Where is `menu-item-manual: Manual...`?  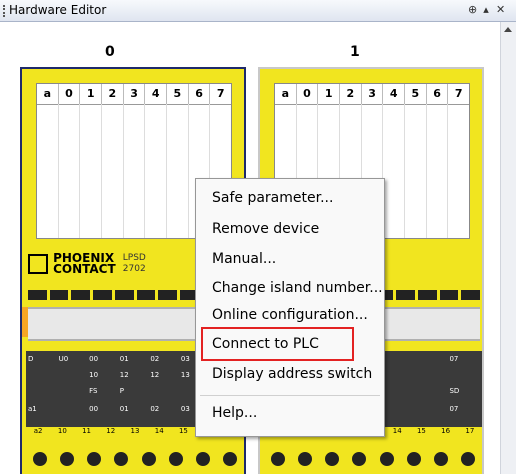 menu-item-manual: Manual... is located at coordinates (290, 259).